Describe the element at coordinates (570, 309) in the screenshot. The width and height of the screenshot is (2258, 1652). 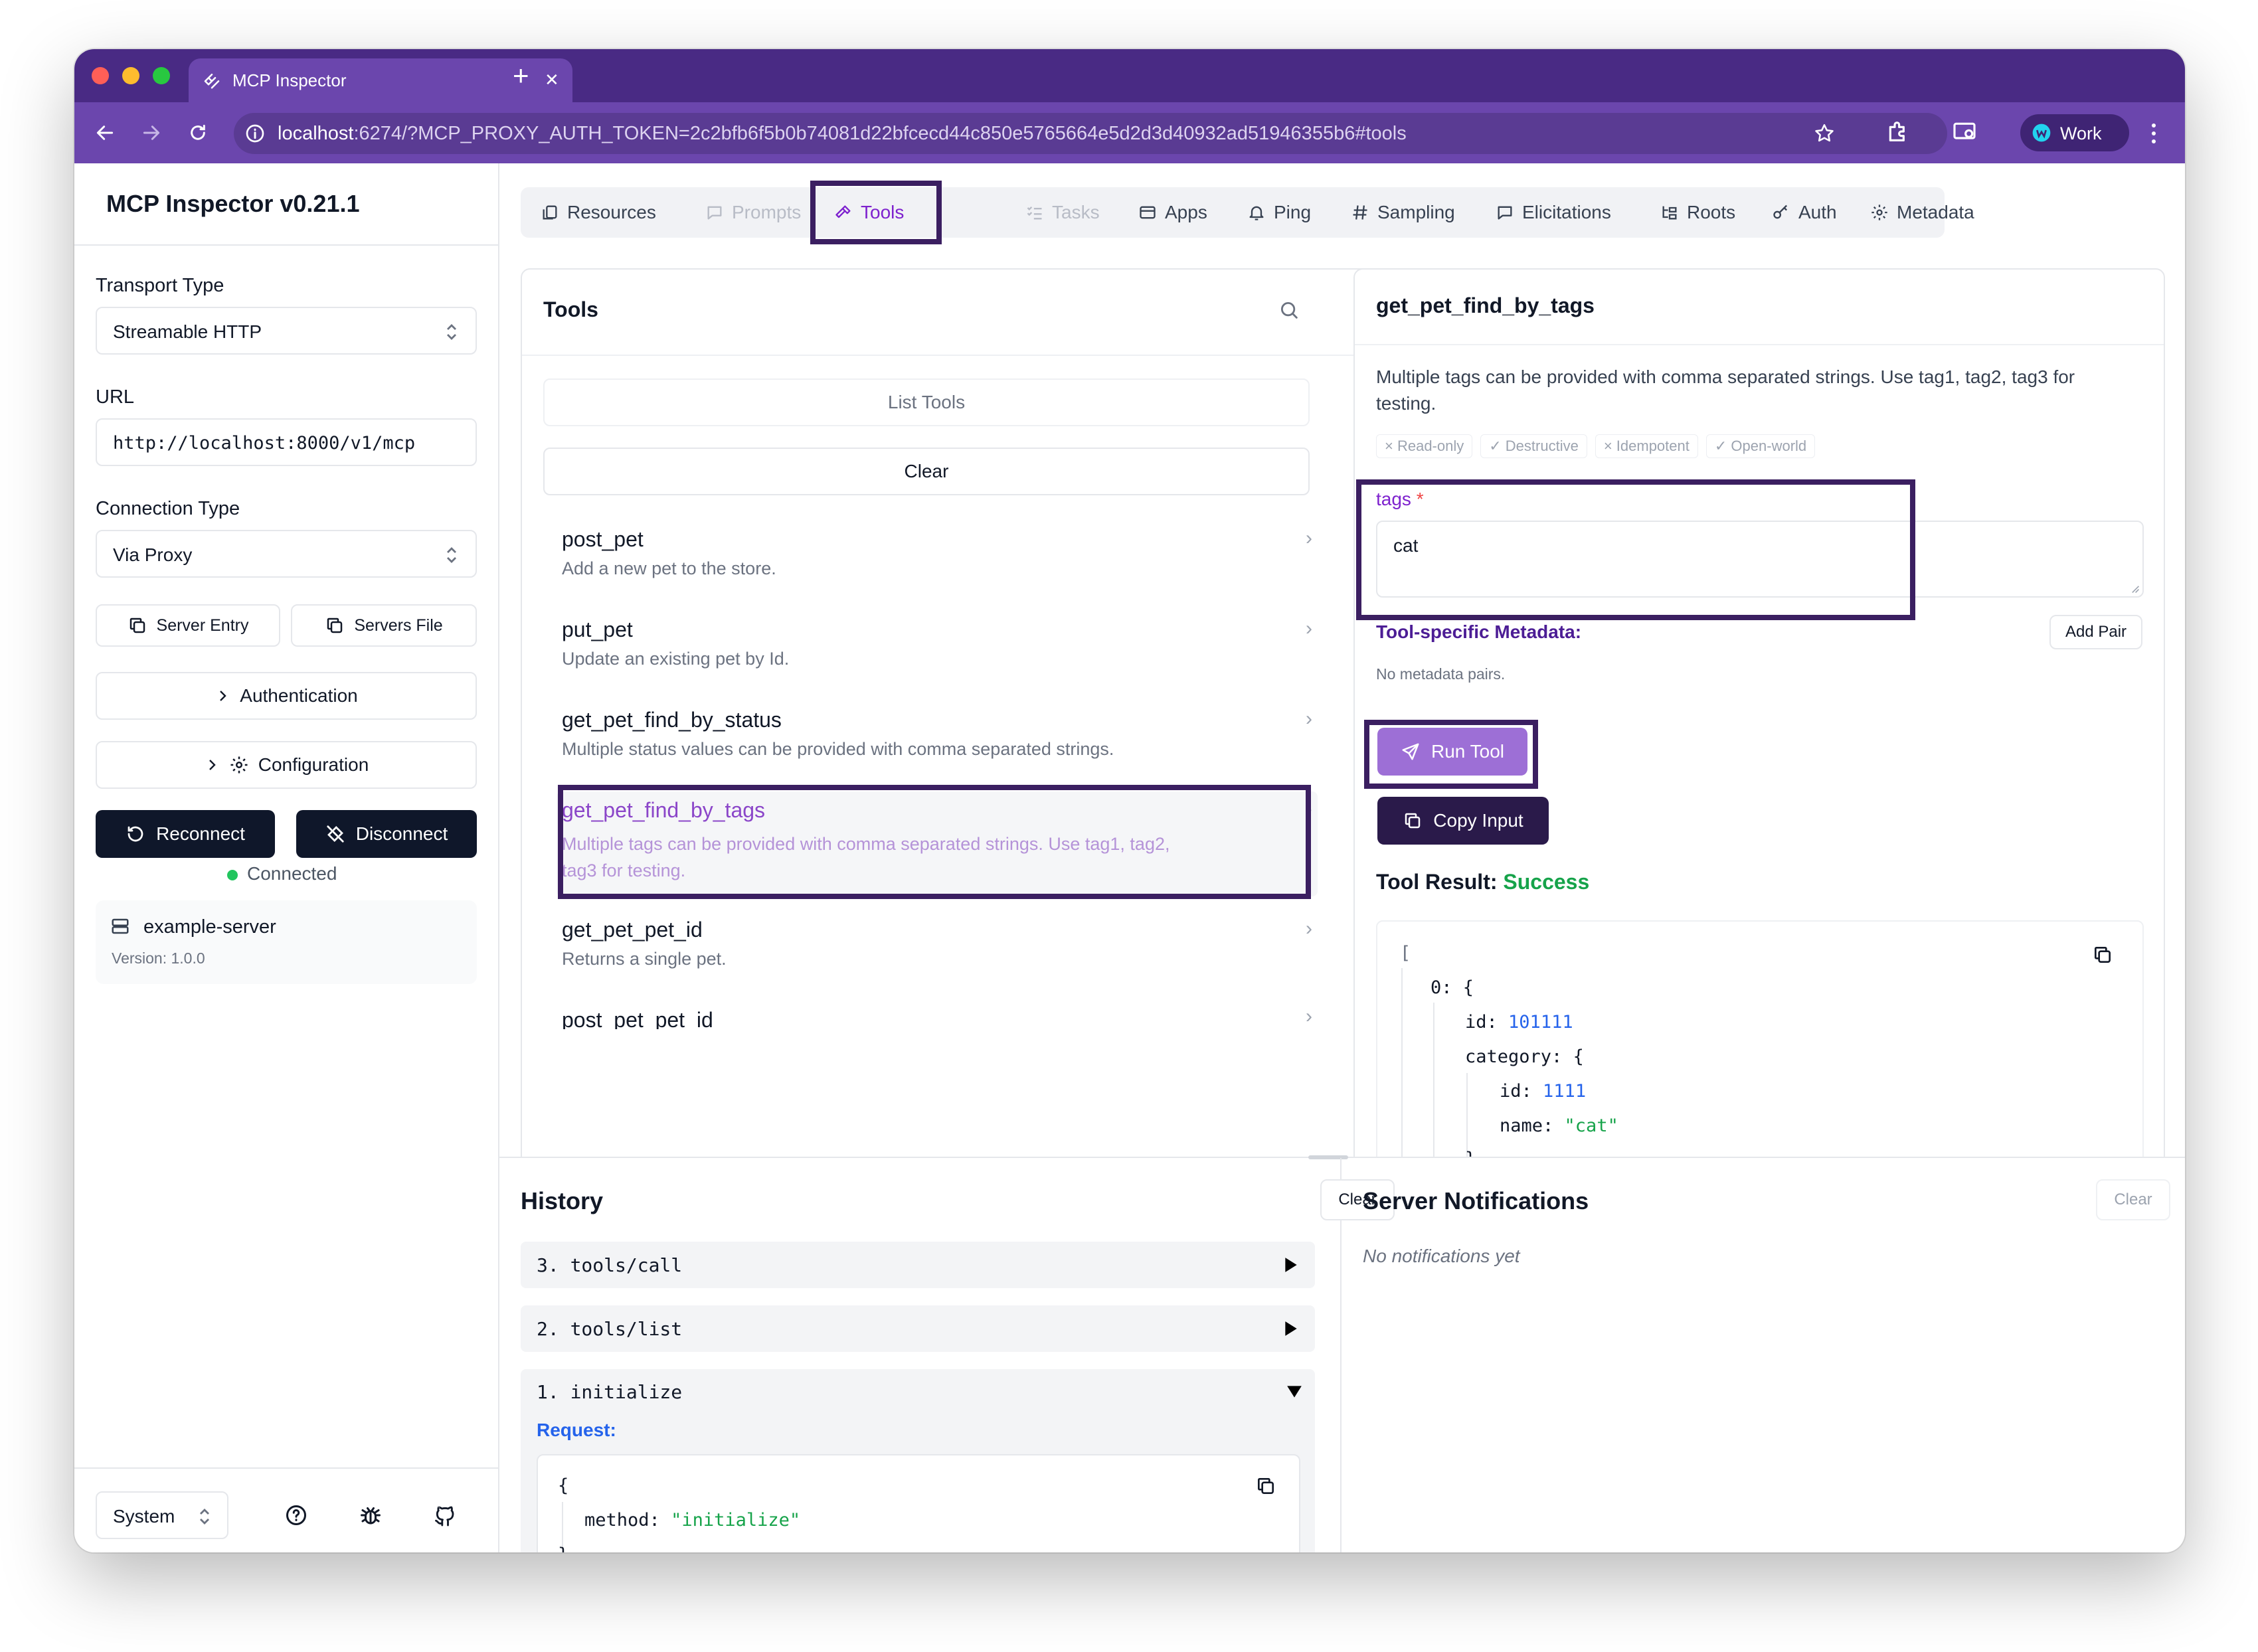
I see `tools-panel-title: Tools` at that location.